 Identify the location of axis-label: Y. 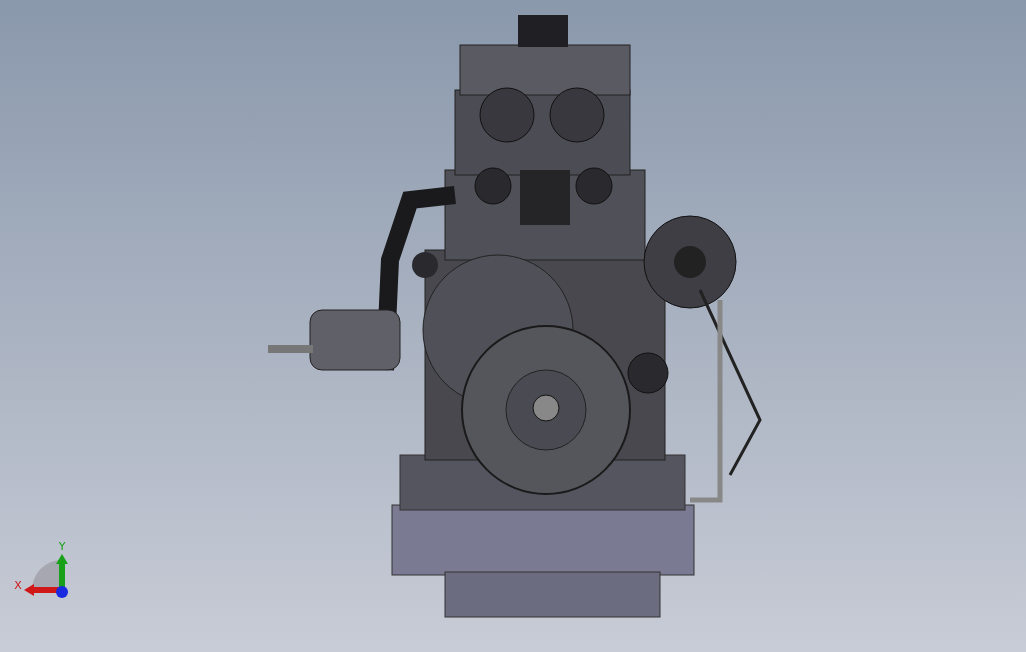
(62, 546).